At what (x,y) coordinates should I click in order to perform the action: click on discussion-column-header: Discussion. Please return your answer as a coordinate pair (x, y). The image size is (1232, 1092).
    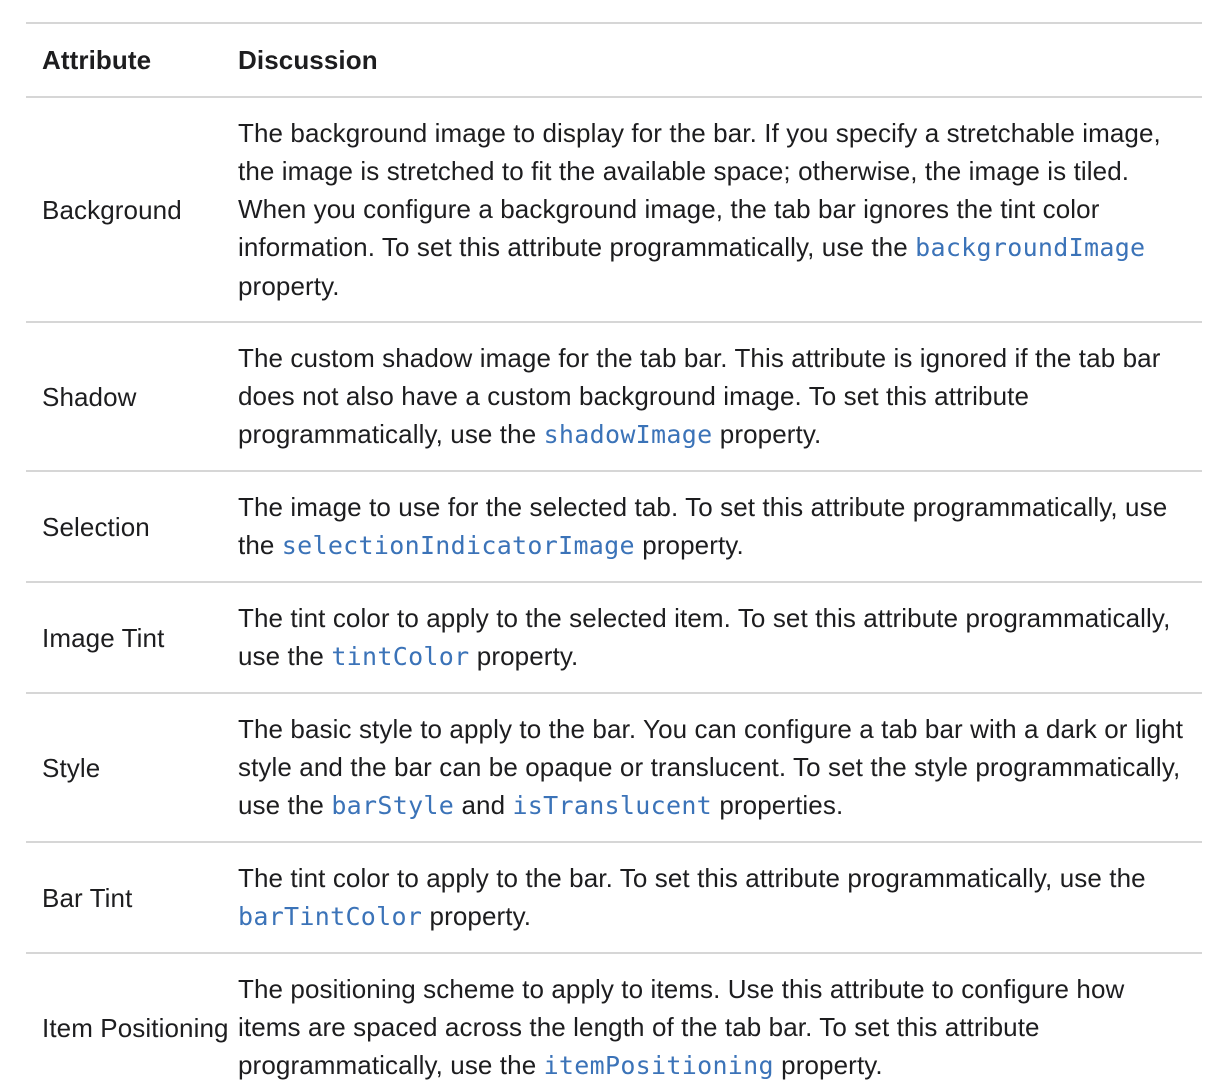
    Looking at the image, I should click on (720, 60).